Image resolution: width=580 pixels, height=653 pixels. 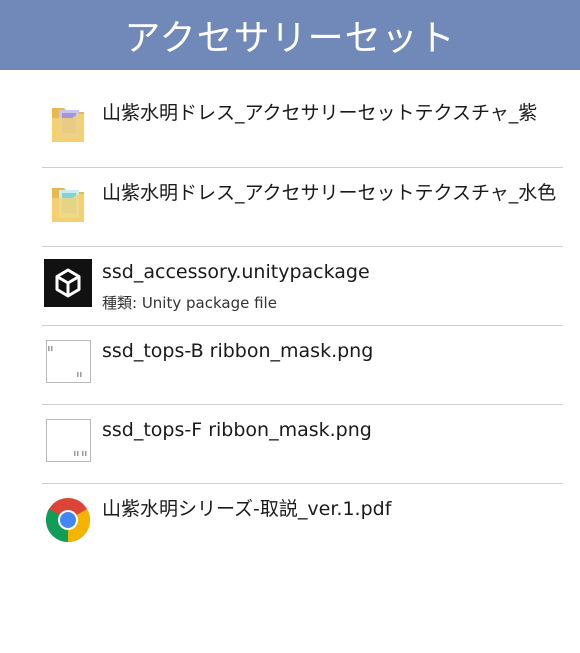 What do you see at coordinates (237, 430) in the screenshot?
I see `file-name: ssd_tops-F ribbon_mask.png` at bounding box center [237, 430].